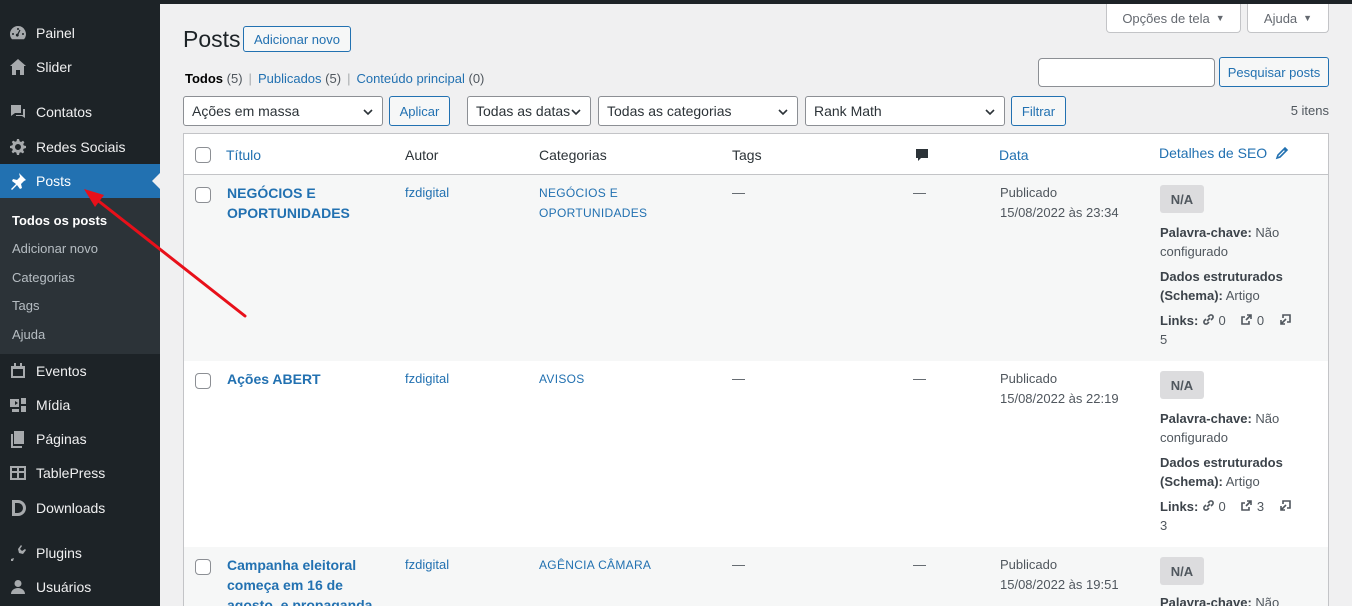 Image resolution: width=1352 pixels, height=606 pixels. Describe the element at coordinates (609, 203) in the screenshot. I see `category-link: NEGÓCIOS E OPORTUNIDADES` at that location.